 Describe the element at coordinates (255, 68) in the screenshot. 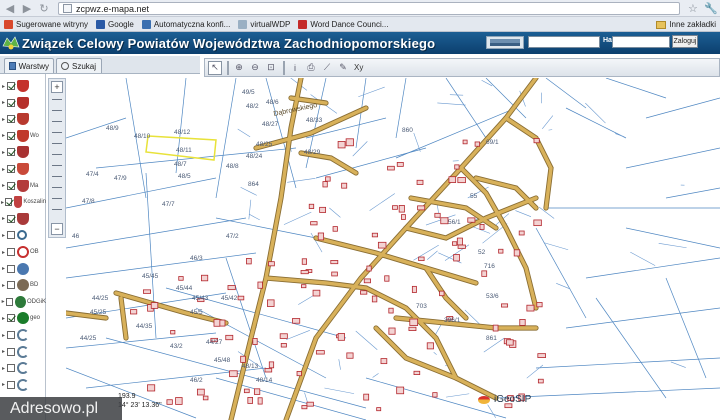

I see `zoom-out-icon: ⊖` at that location.